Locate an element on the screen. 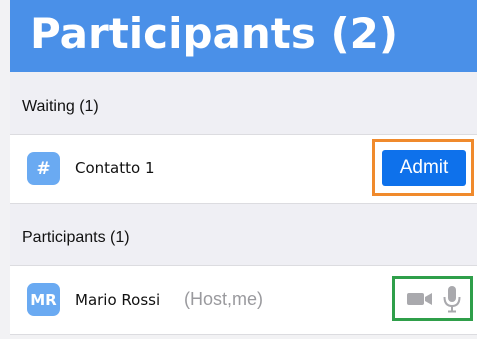 Image resolution: width=477 pixels, height=339 pixels. participants-section-label: Participants (1) is located at coordinates (76, 237).